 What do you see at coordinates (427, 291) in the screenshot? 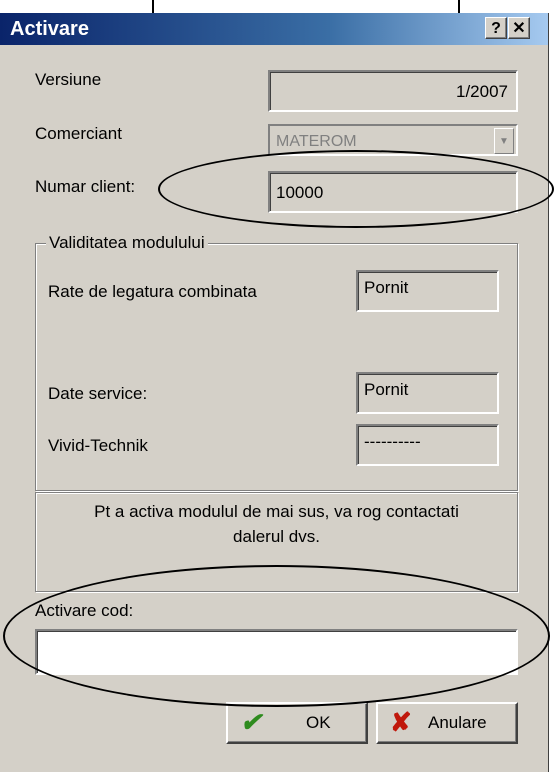
I see `rate-status: Pornit` at bounding box center [427, 291].